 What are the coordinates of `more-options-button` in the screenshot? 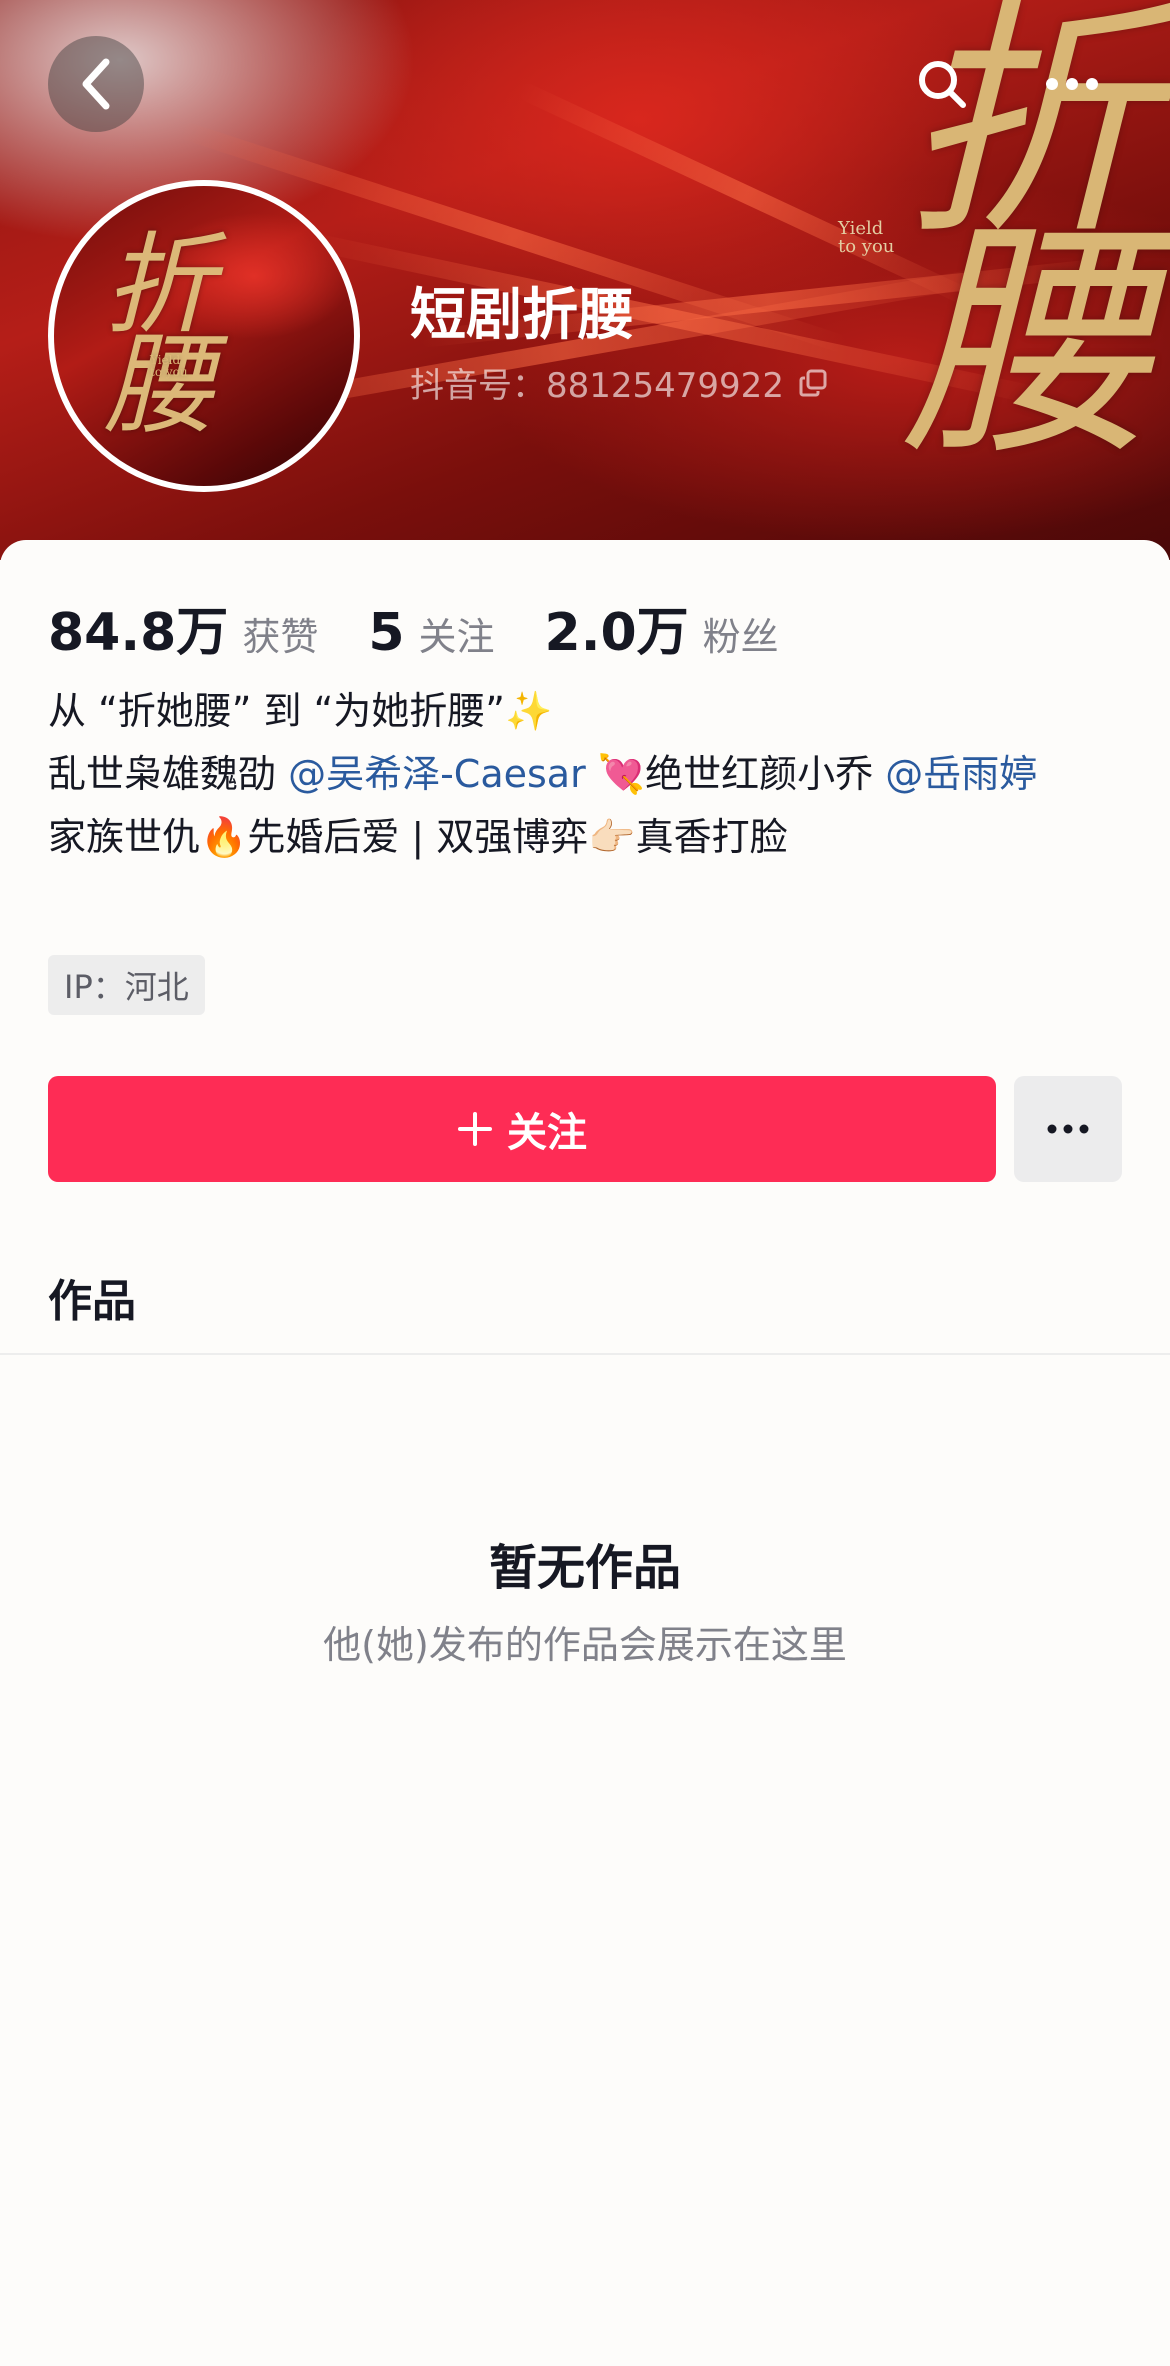 It's located at (1072, 84).